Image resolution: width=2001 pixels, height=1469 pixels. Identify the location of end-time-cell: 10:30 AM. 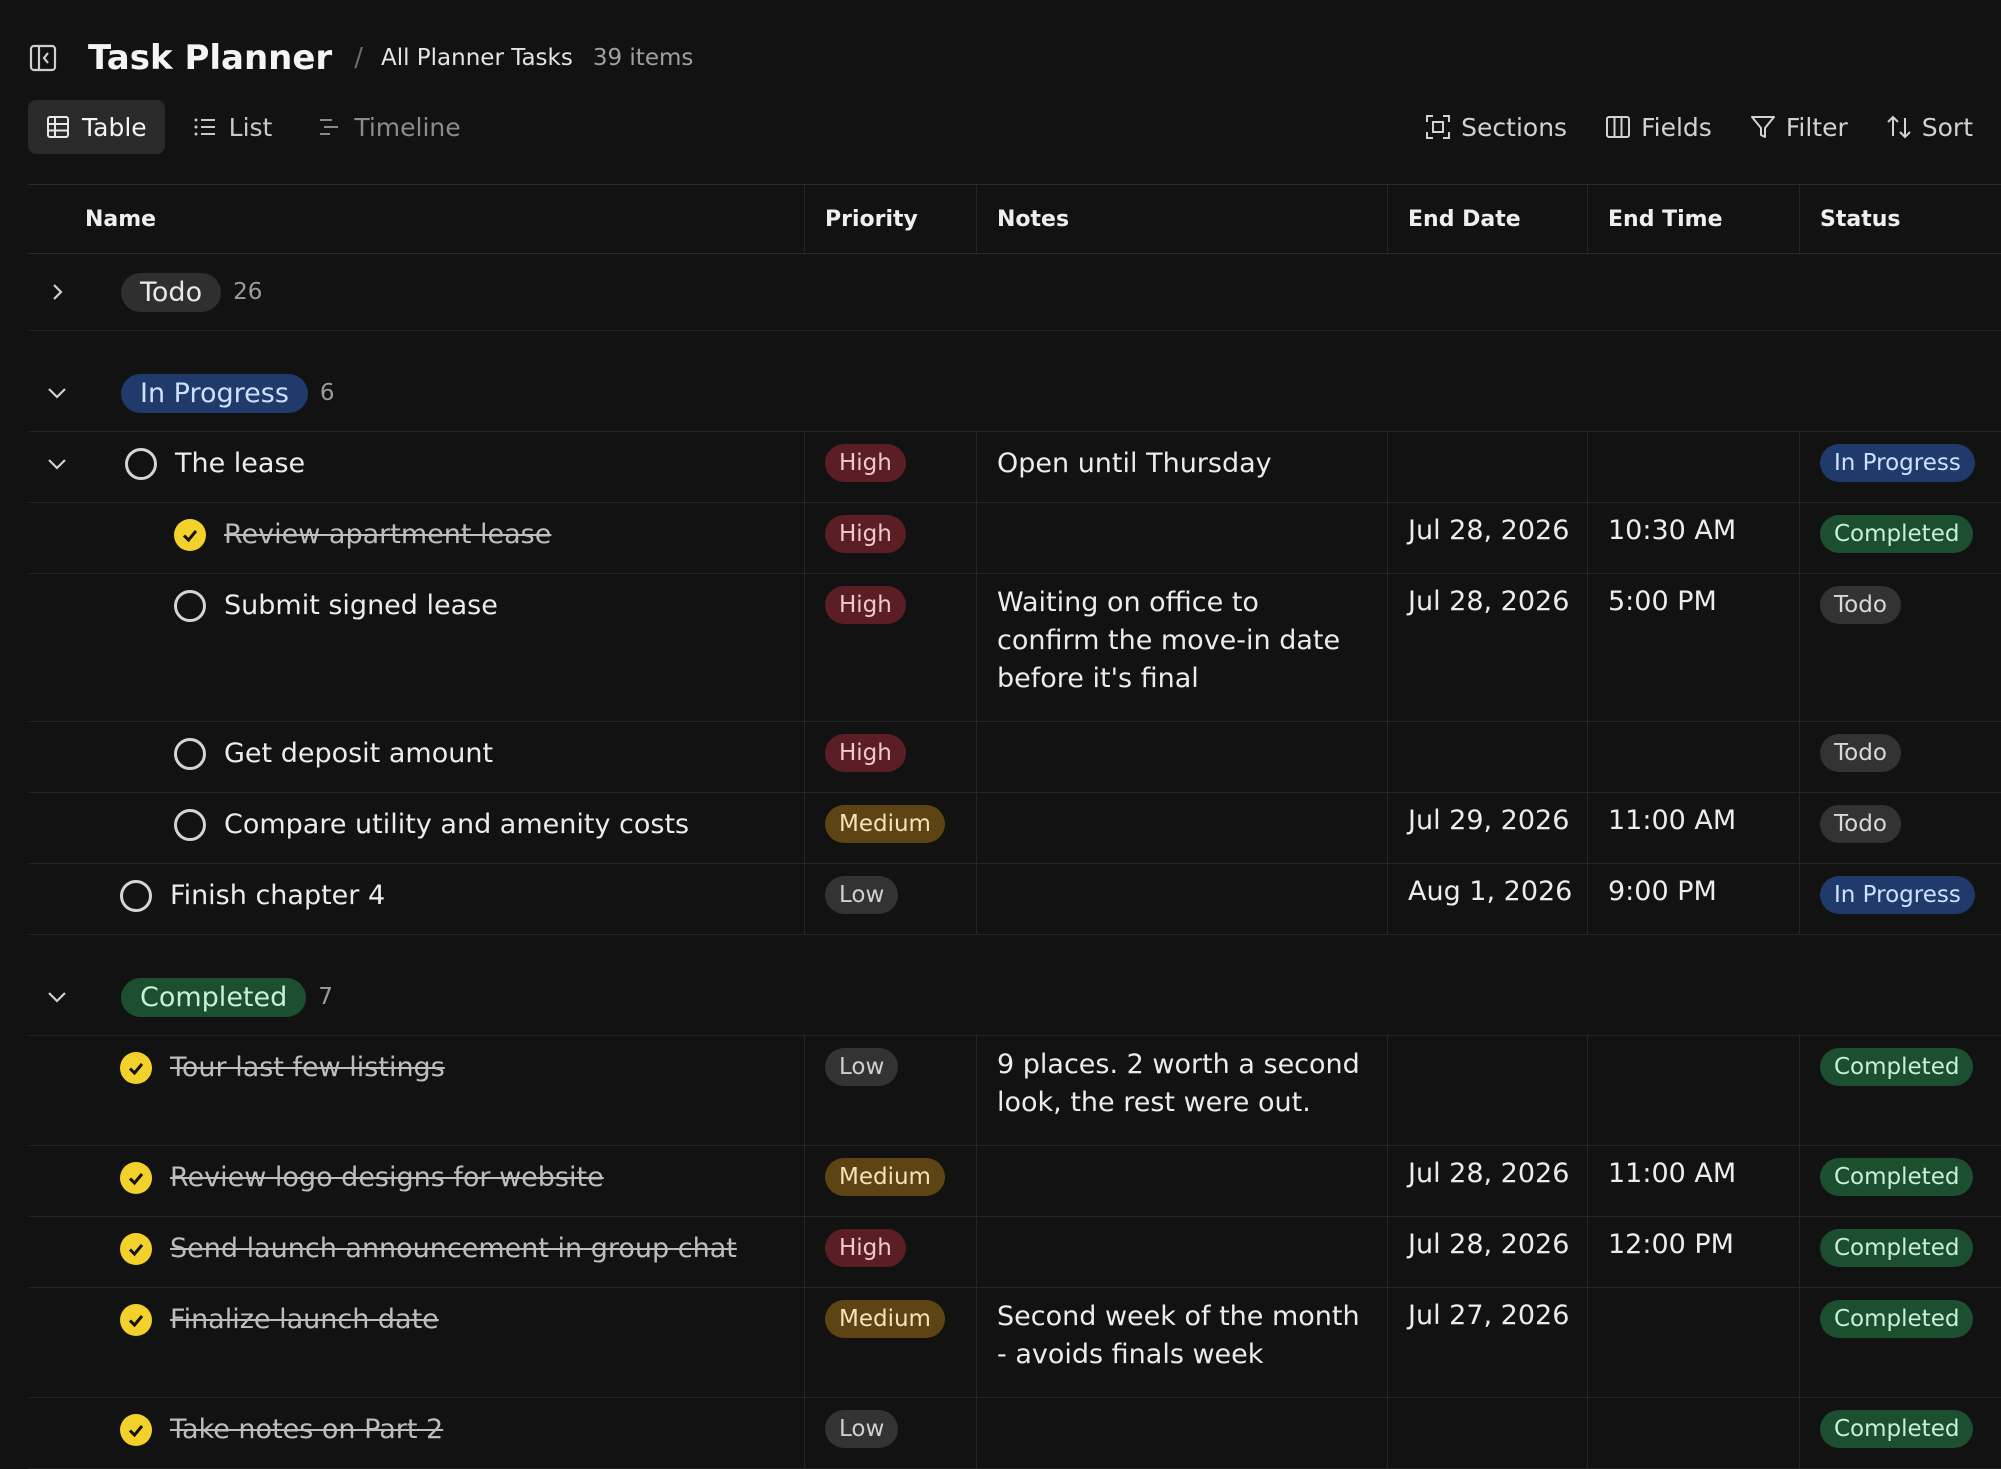
(1694, 538).